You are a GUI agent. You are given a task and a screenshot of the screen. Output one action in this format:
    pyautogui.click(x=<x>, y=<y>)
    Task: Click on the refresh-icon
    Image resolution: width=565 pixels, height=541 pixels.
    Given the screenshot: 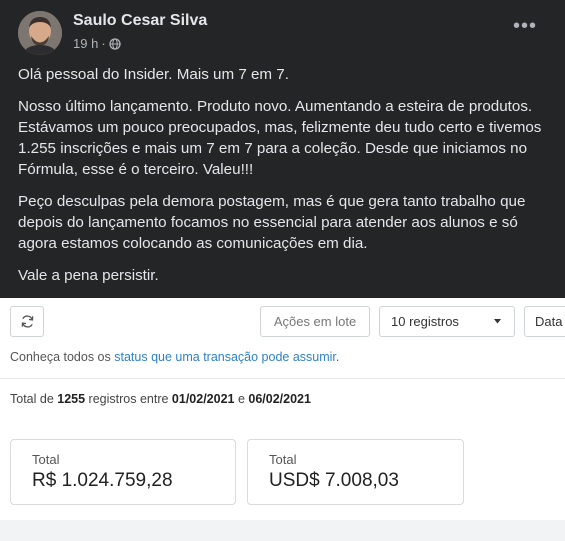 What is the action you would take?
    pyautogui.click(x=27, y=321)
    